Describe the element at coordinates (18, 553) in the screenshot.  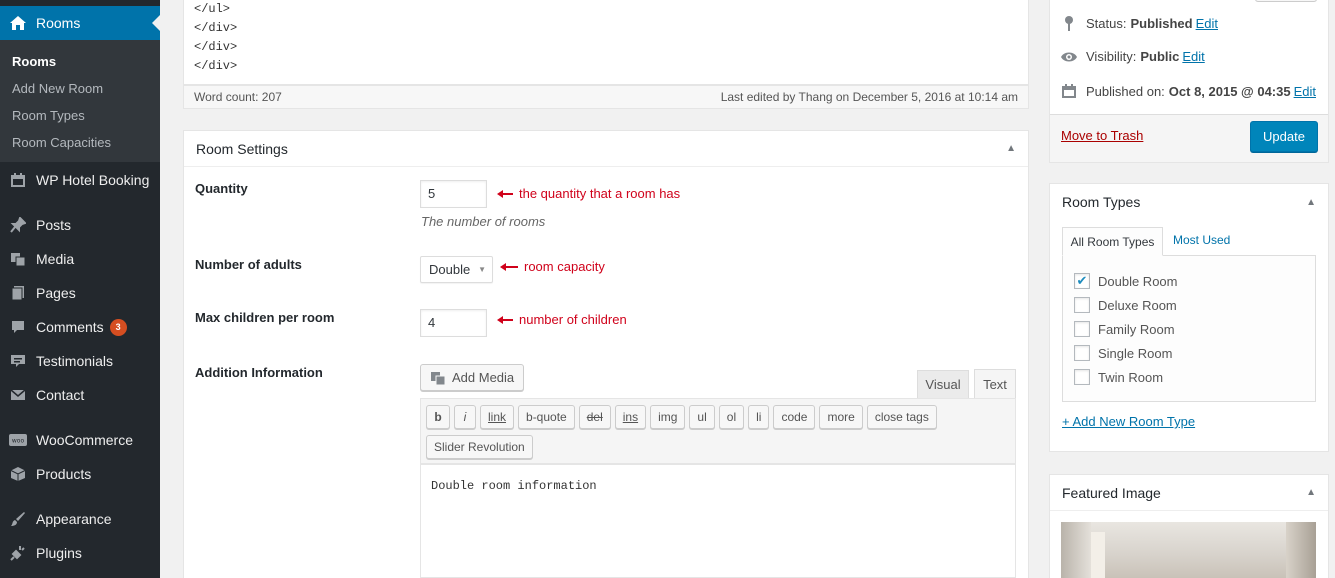
I see `plug-icon` at that location.